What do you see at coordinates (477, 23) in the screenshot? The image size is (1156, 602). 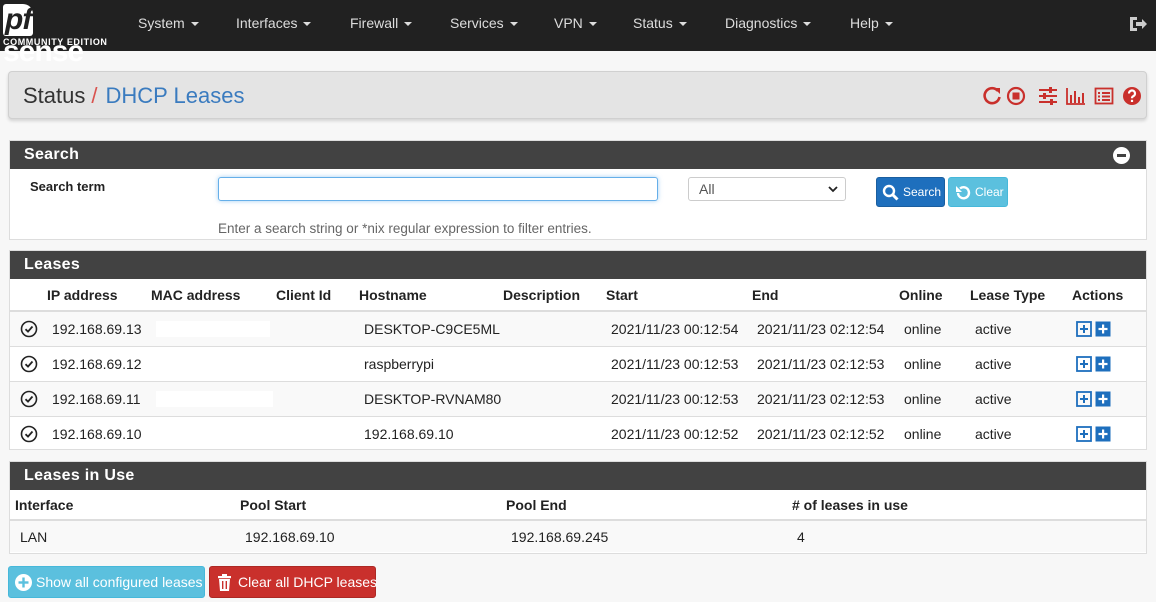 I see `nav-services-label: Services` at bounding box center [477, 23].